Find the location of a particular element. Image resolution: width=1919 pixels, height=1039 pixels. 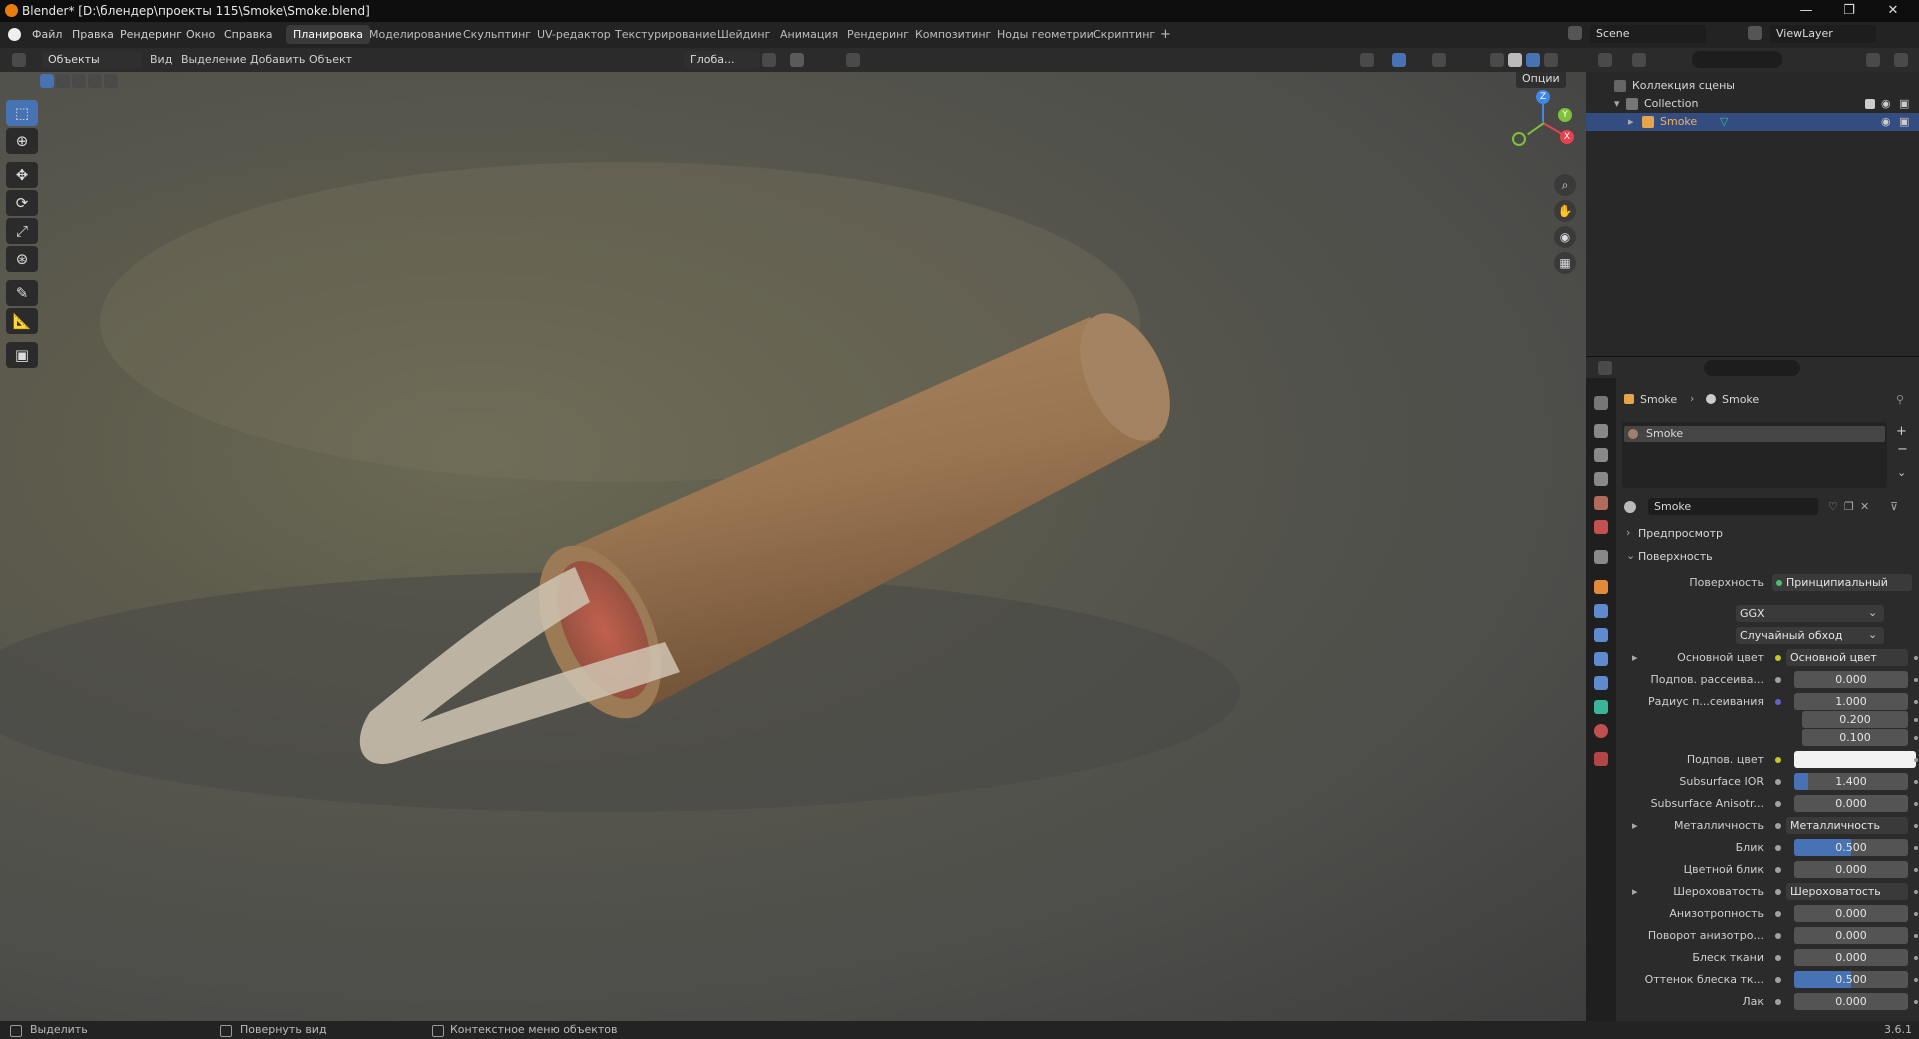

tab-layout: Планировка is located at coordinates (328, 34).